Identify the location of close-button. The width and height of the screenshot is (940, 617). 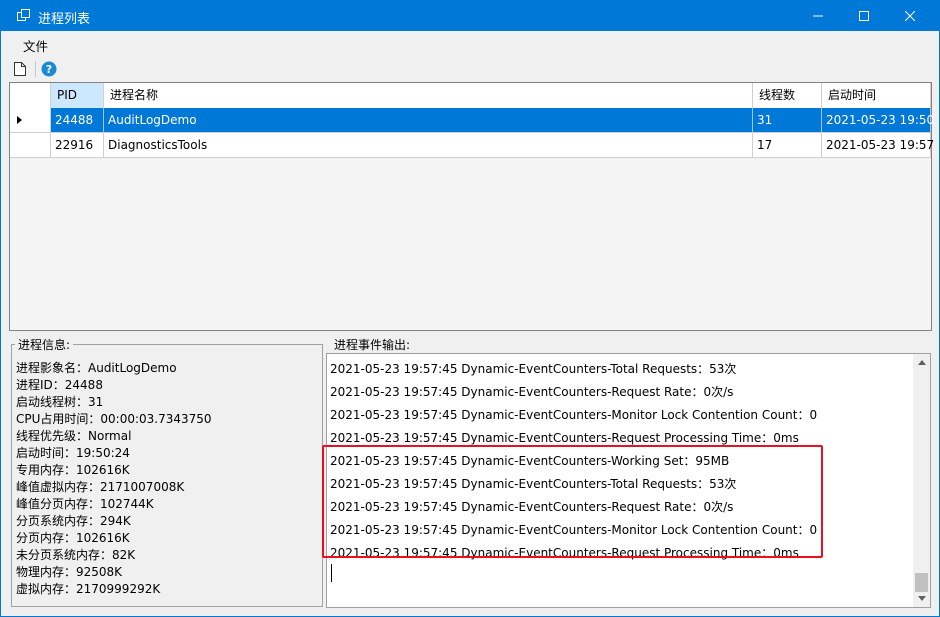
(910, 16).